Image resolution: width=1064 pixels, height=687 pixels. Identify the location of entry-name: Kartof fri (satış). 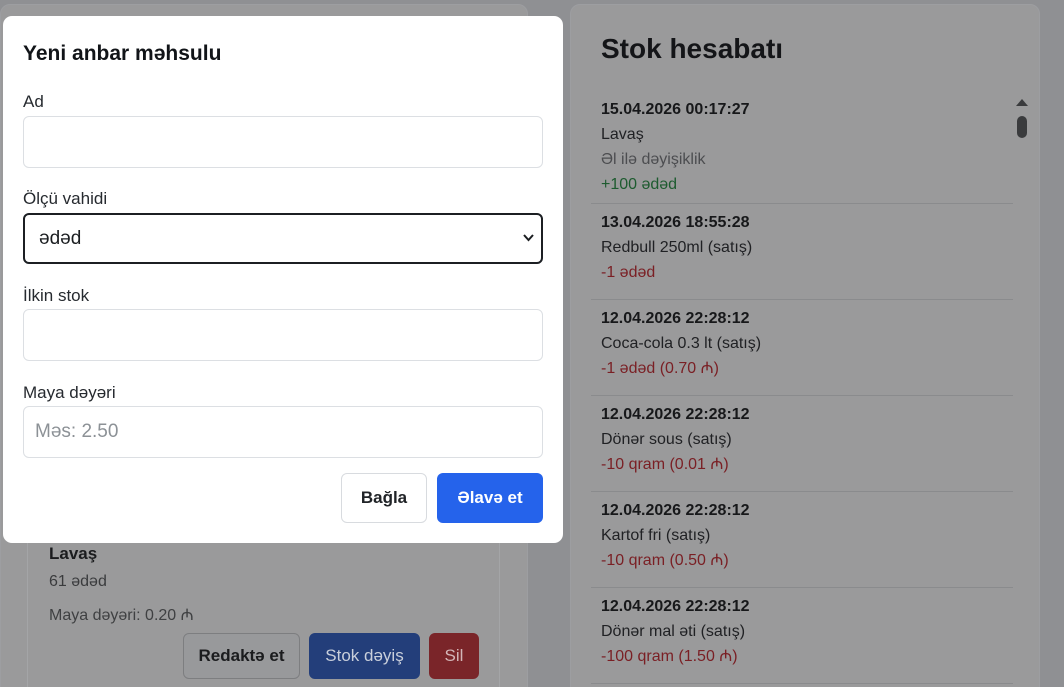
(656, 535).